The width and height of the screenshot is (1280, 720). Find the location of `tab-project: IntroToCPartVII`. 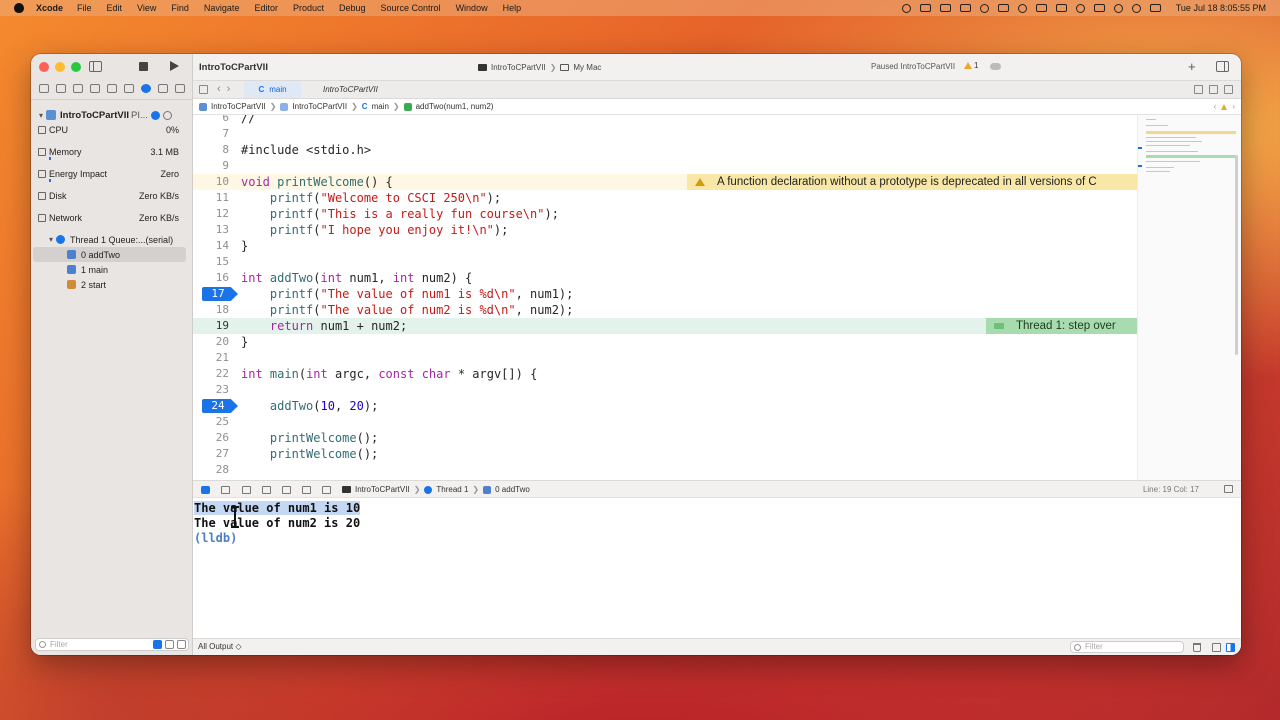

tab-project: IntroToCPartVII is located at coordinates (350, 89).